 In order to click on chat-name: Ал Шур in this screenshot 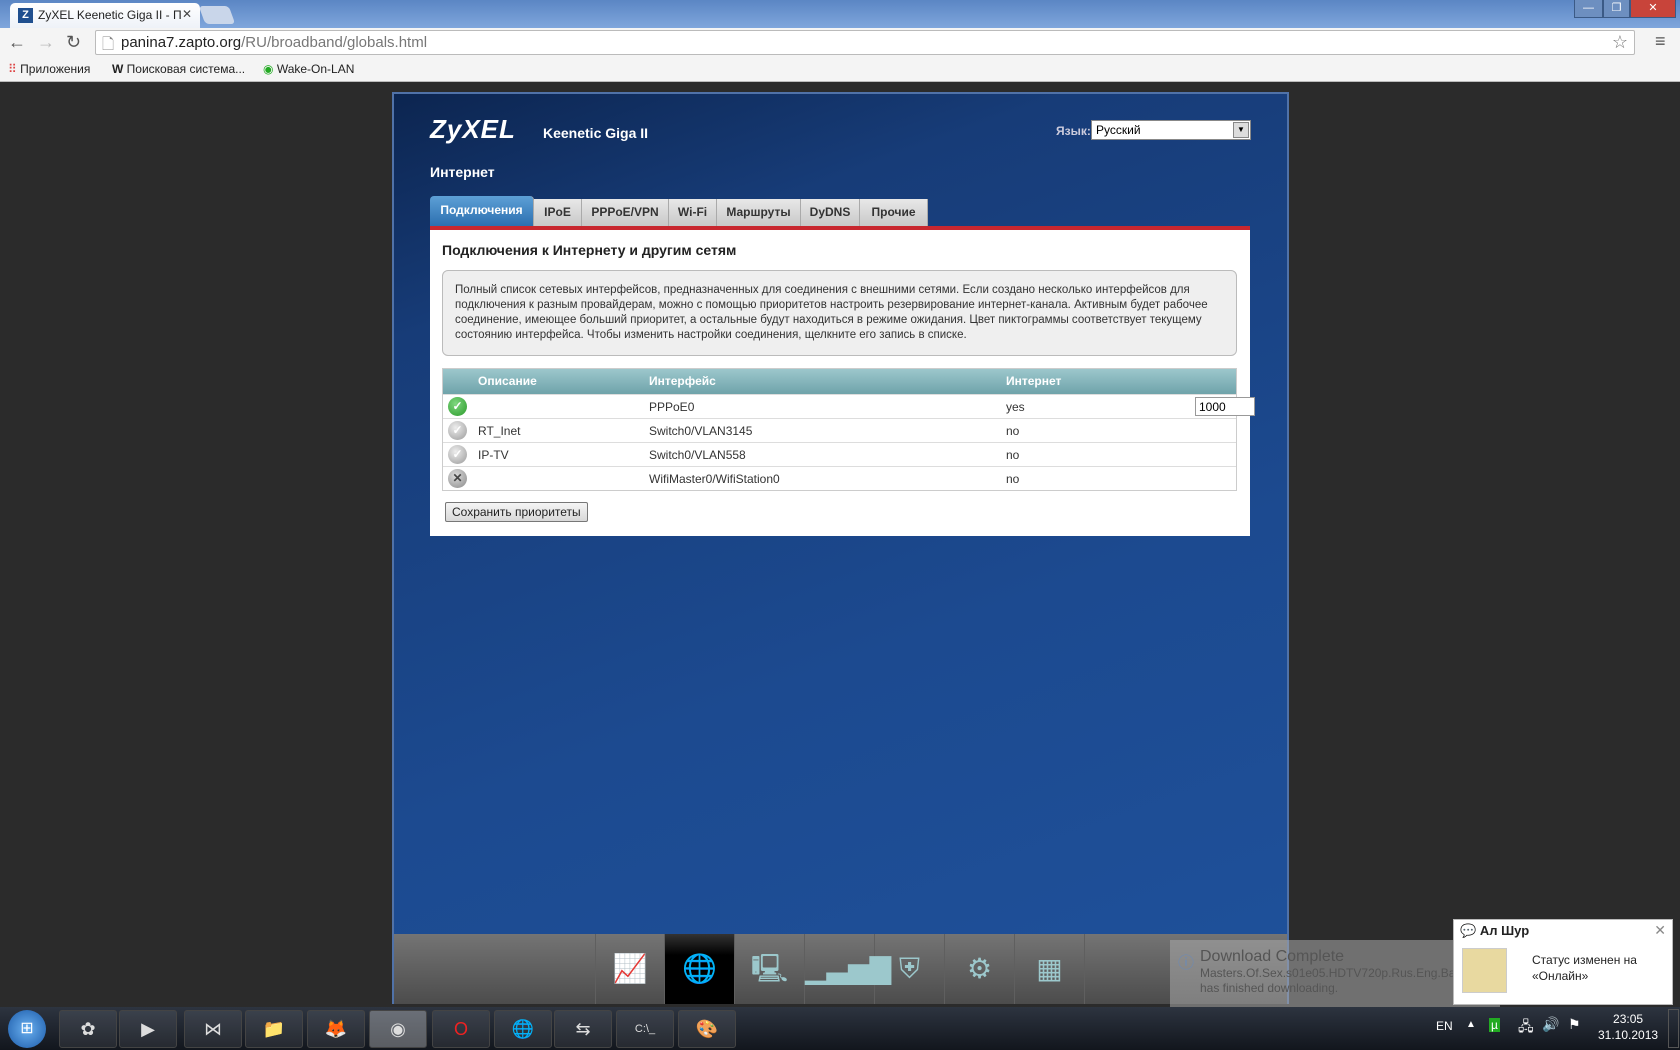, I will do `click(1504, 930)`.